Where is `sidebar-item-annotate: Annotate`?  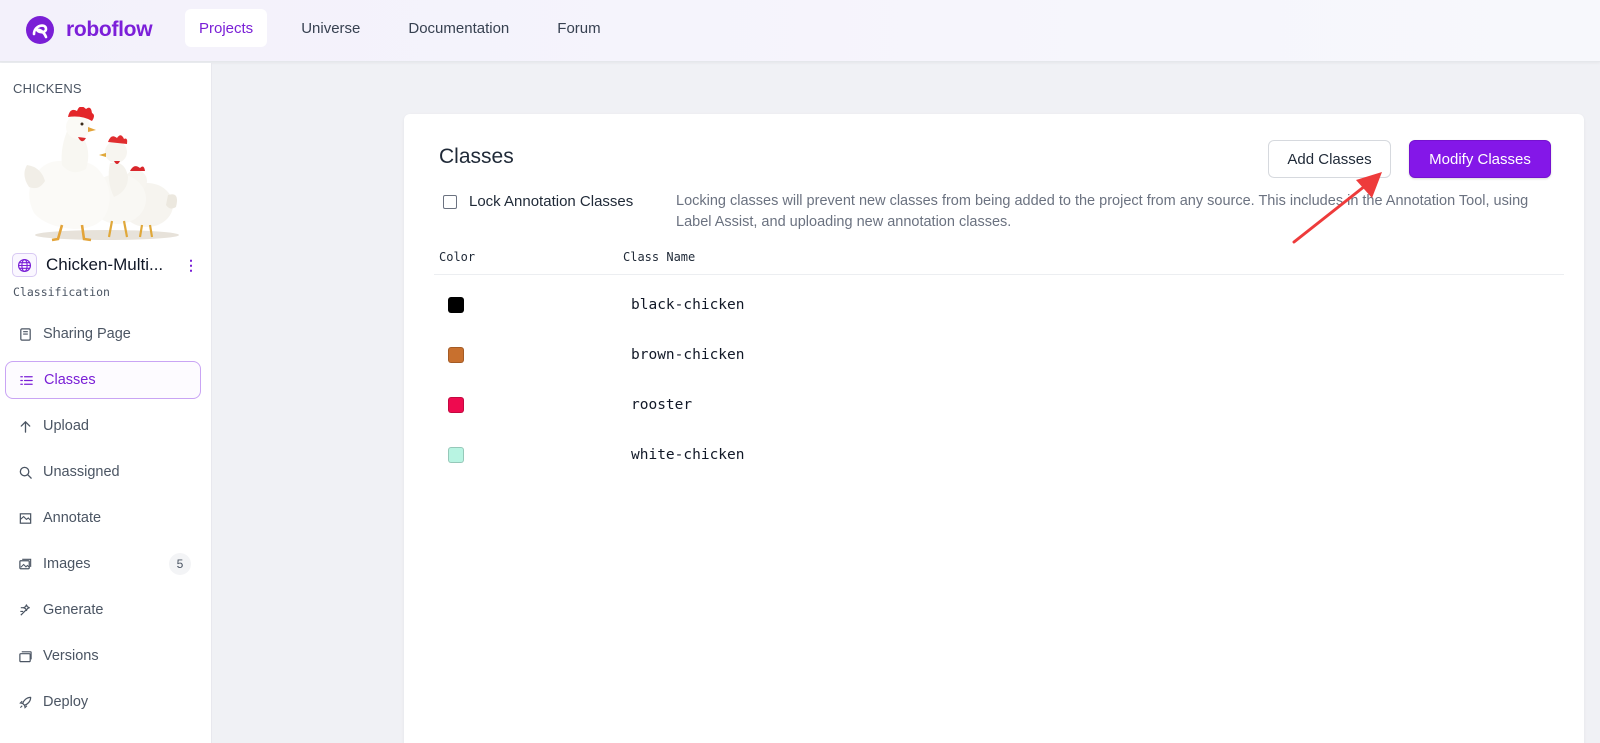 sidebar-item-annotate: Annotate is located at coordinates (103, 518).